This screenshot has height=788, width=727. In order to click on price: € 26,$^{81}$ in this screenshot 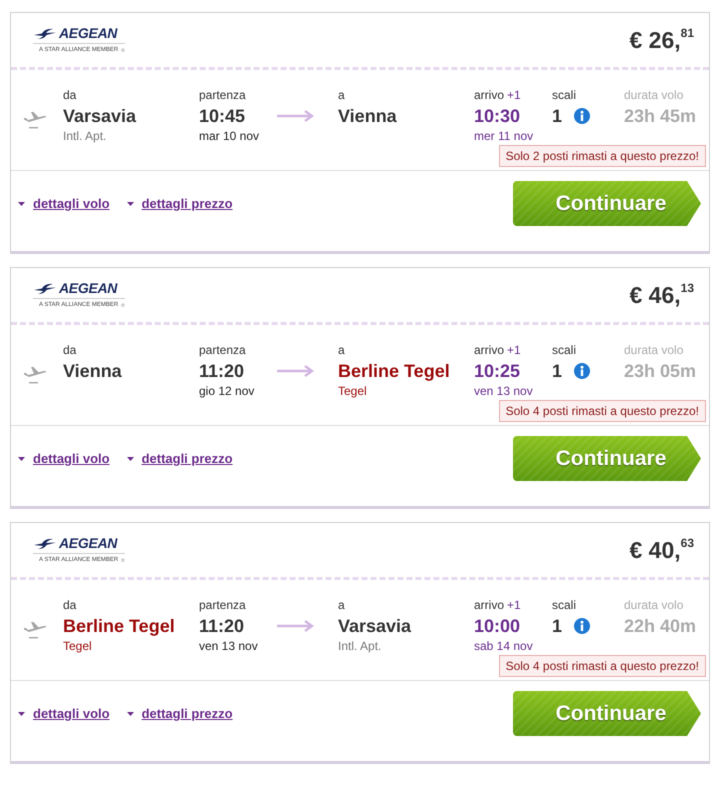, I will do `click(661, 40)`.